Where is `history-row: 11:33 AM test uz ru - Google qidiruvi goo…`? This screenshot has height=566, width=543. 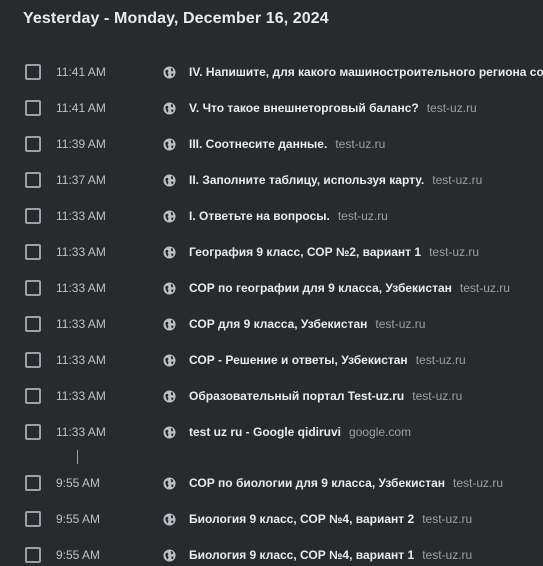
history-row: 11:33 AM test uz ru - Google qidiruvi goo… is located at coordinates (271, 432).